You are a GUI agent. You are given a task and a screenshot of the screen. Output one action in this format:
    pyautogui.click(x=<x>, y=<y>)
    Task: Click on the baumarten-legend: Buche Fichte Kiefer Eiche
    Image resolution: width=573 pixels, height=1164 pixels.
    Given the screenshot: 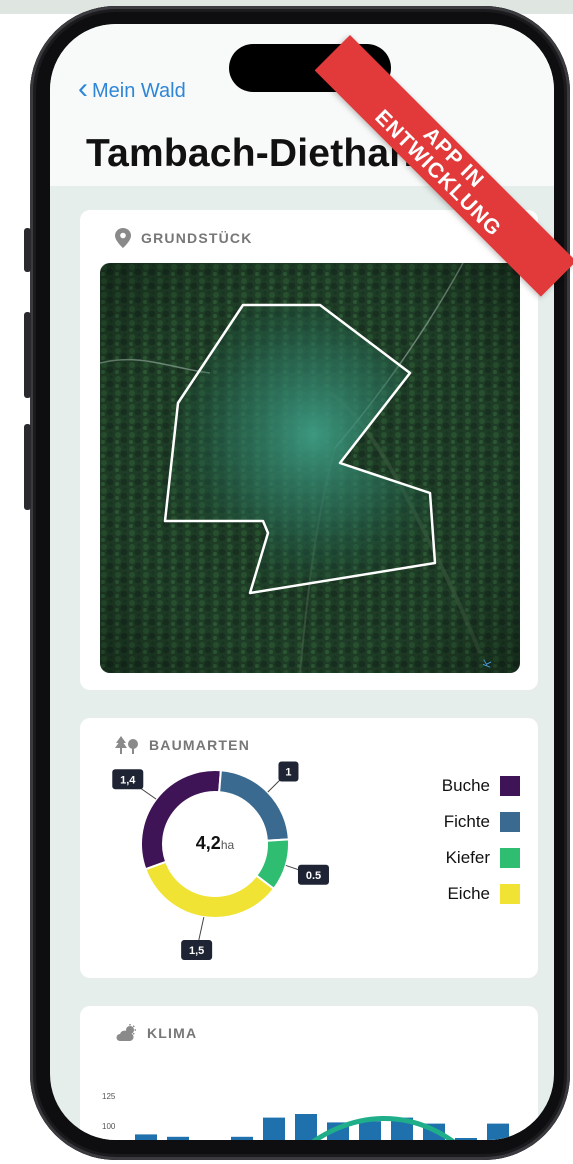 What is the action you would take?
    pyautogui.click(x=460, y=840)
    